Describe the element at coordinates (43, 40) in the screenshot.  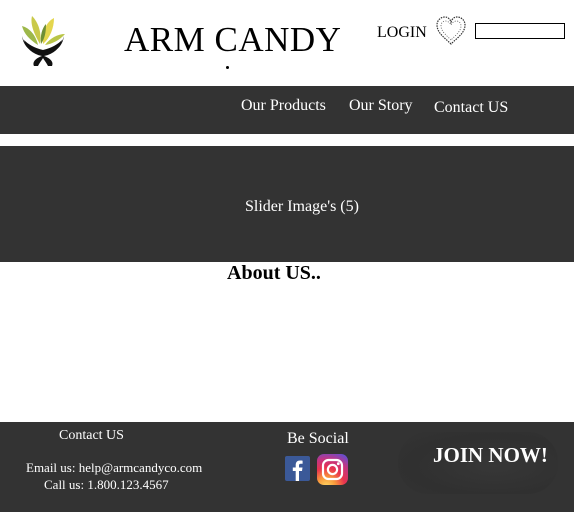
I see `logo-icon` at that location.